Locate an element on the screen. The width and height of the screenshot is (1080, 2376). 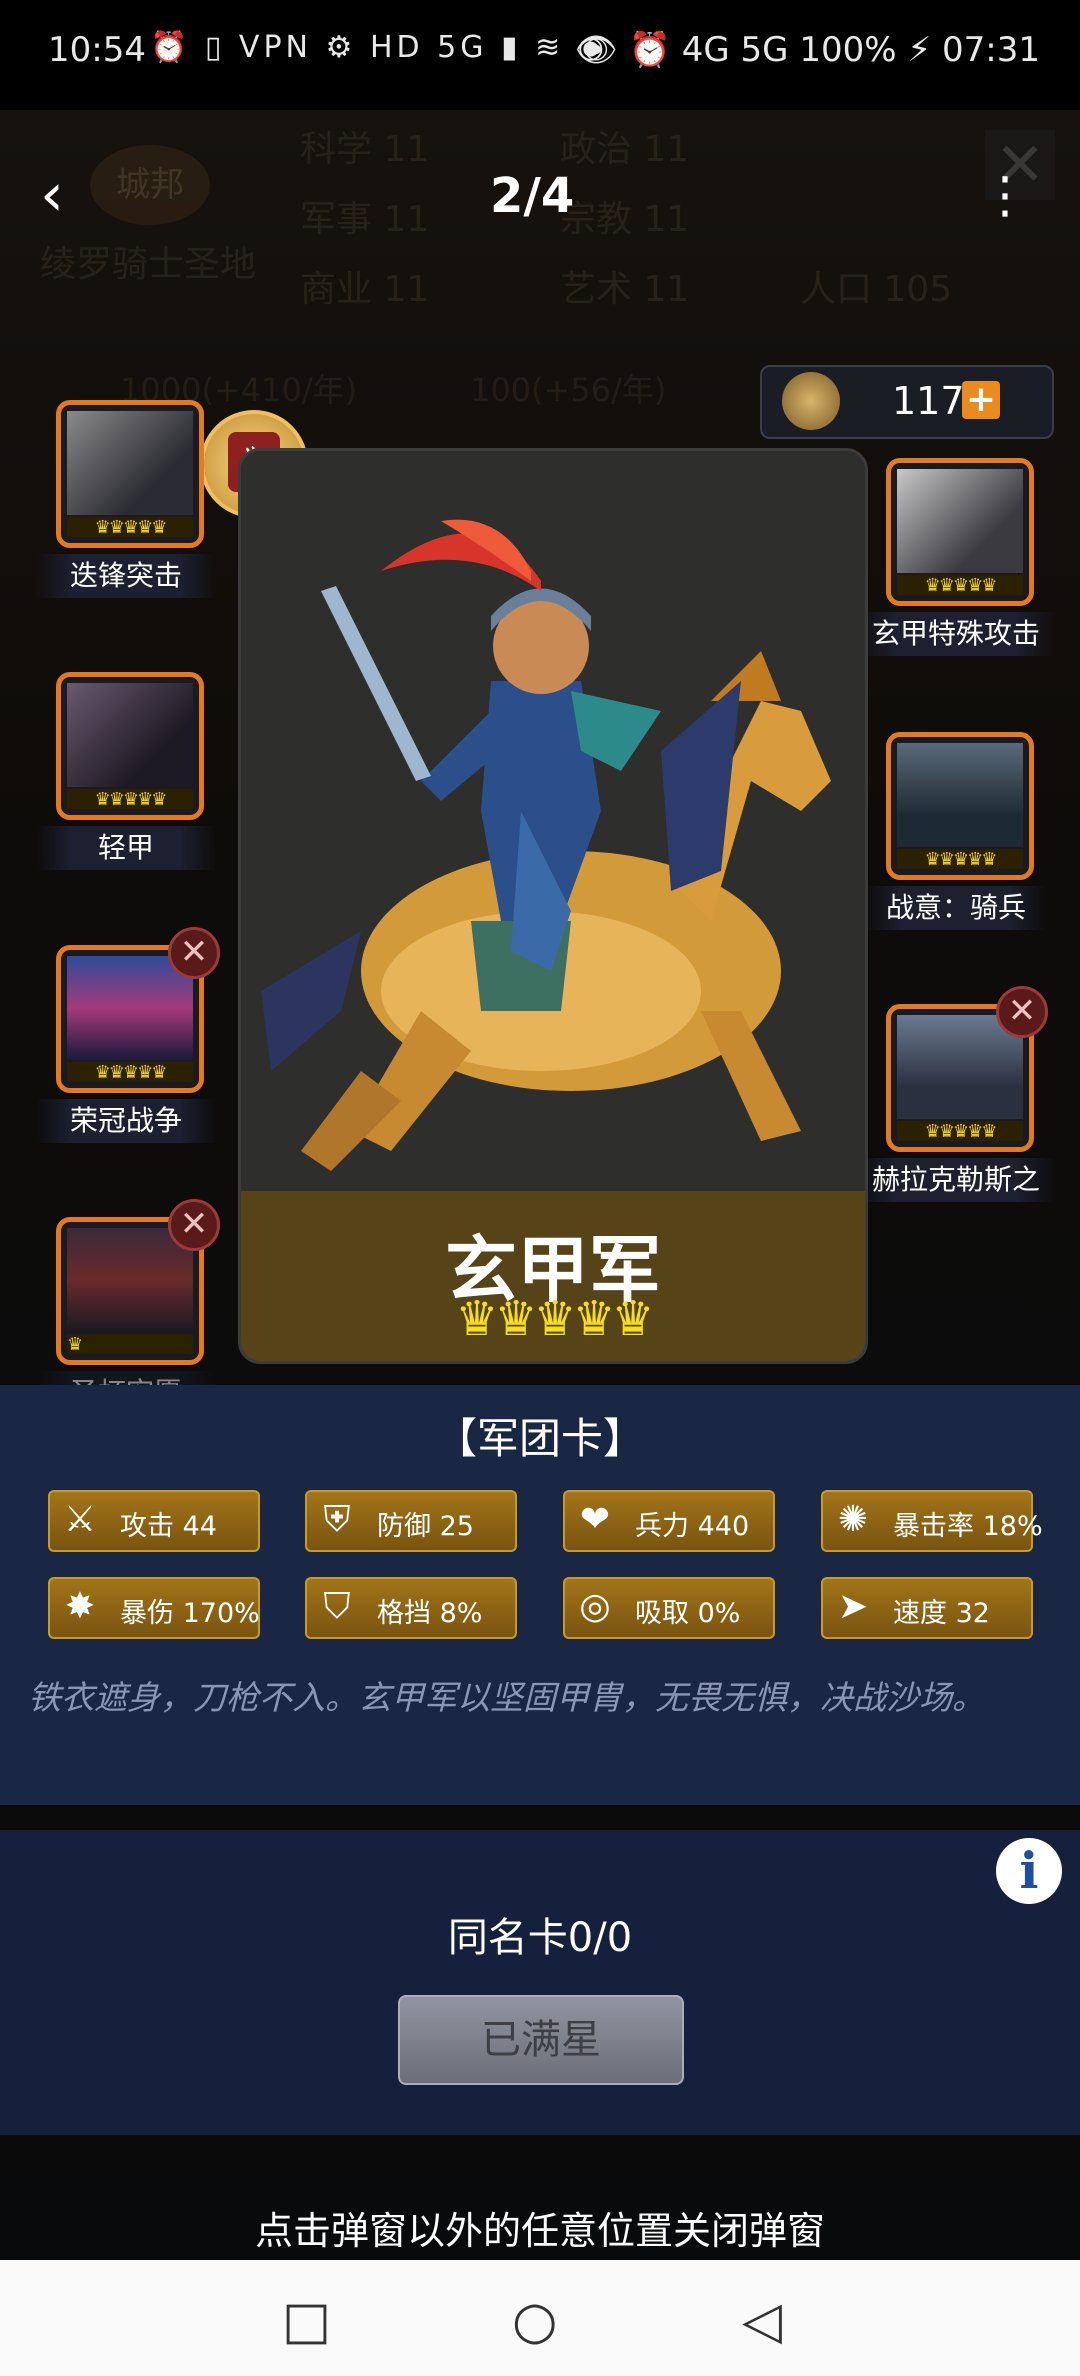
duplicate-card-count: 同名卡0/0 is located at coordinates (540, 1938).